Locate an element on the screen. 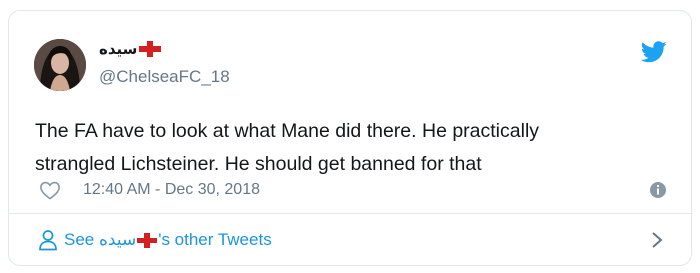  tweet-meta: 12:40 AM - Dec 30, 2018 is located at coordinates (355, 190).